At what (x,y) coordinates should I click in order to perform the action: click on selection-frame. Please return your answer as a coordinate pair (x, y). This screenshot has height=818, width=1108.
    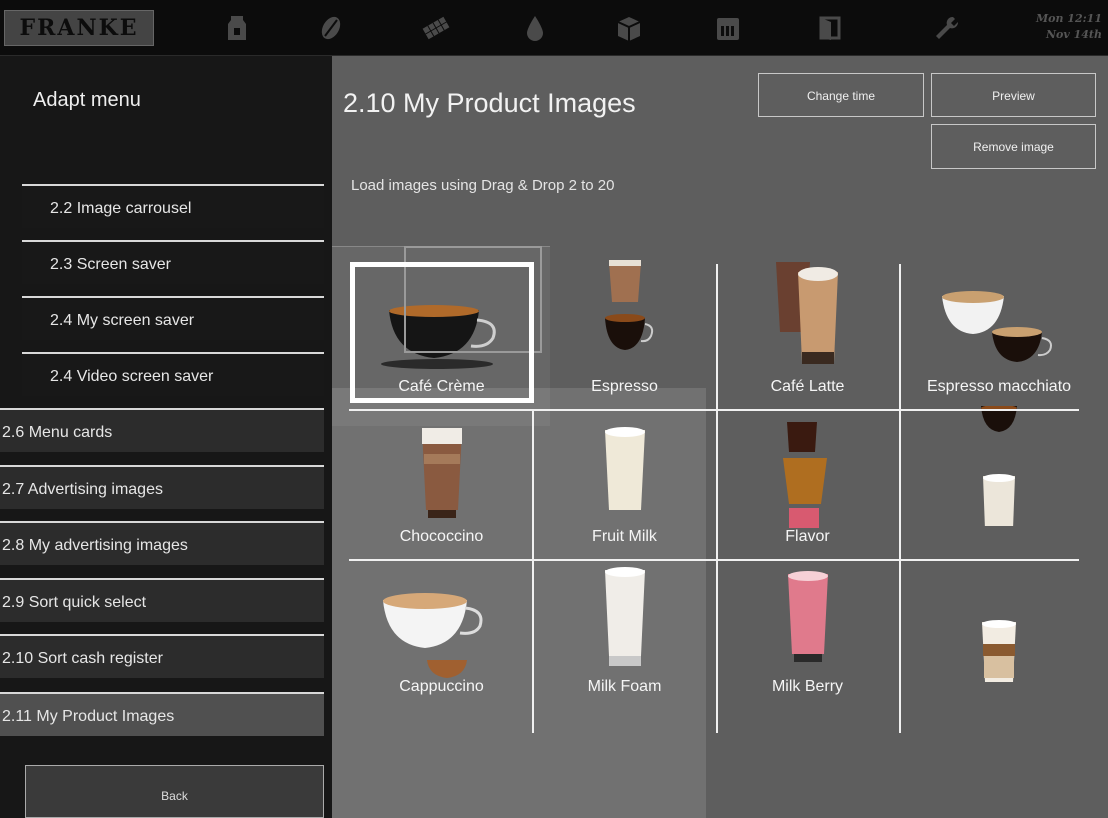
    Looking at the image, I should click on (442, 332).